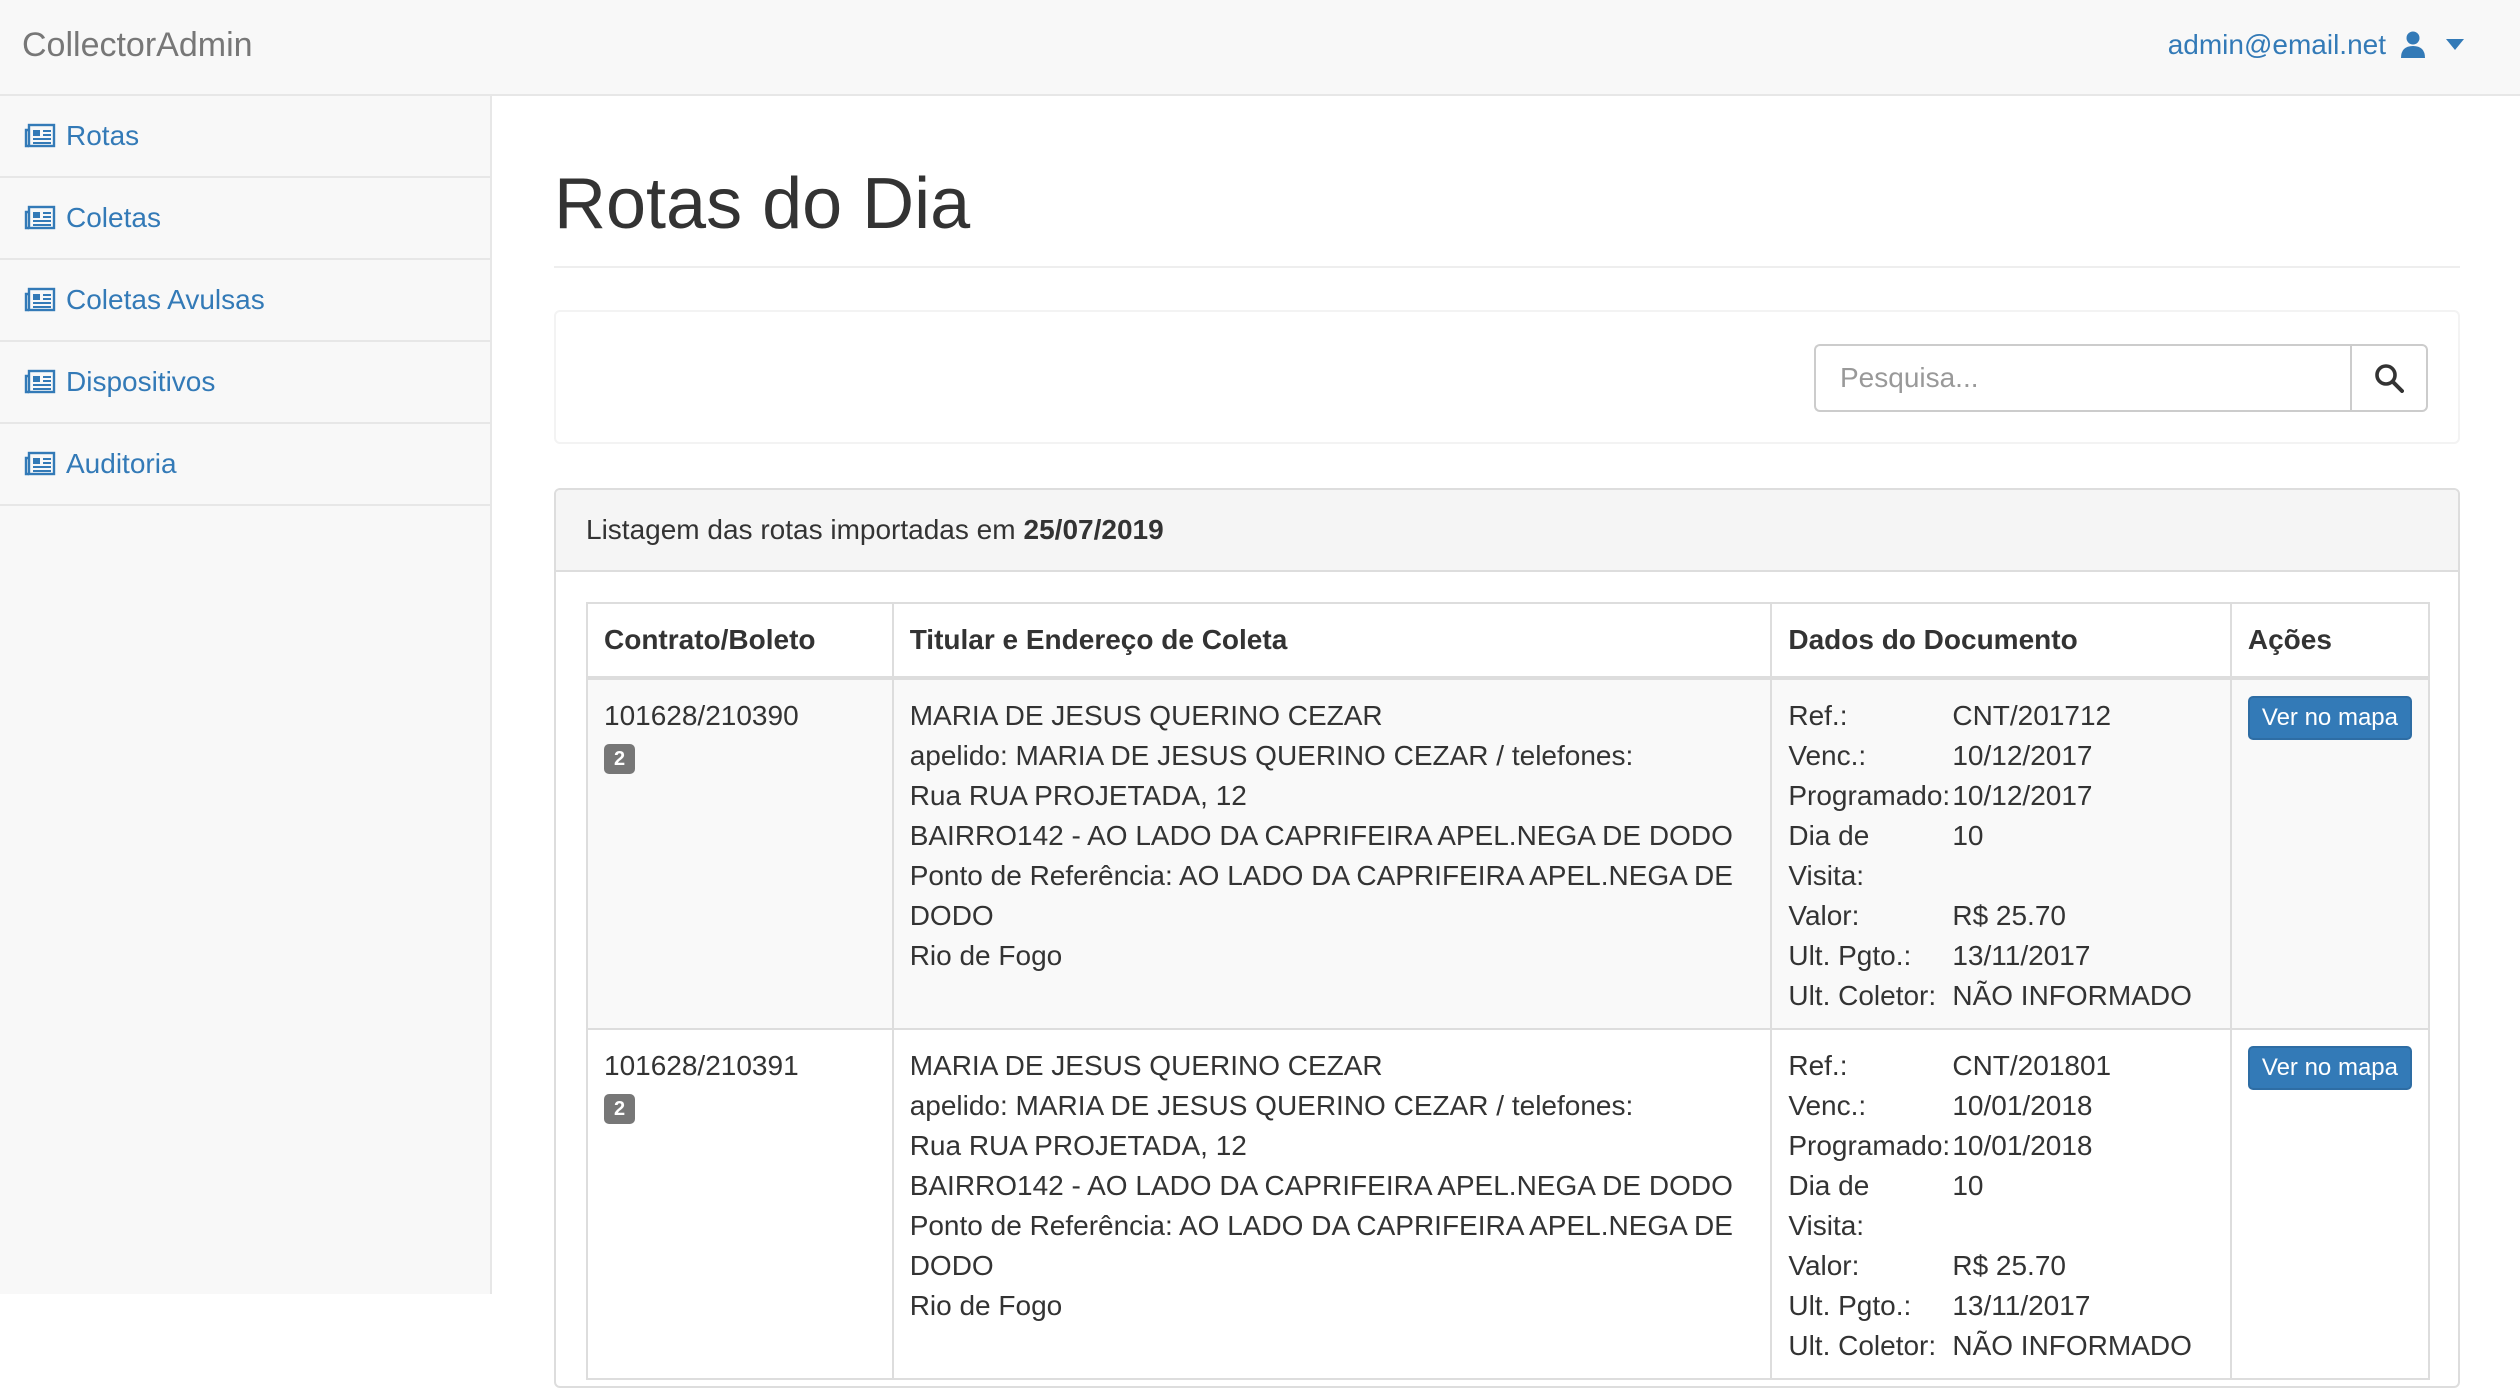 Image resolution: width=2520 pixels, height=1388 pixels. I want to click on page-header: Rotas do Dia, so click(1507, 218).